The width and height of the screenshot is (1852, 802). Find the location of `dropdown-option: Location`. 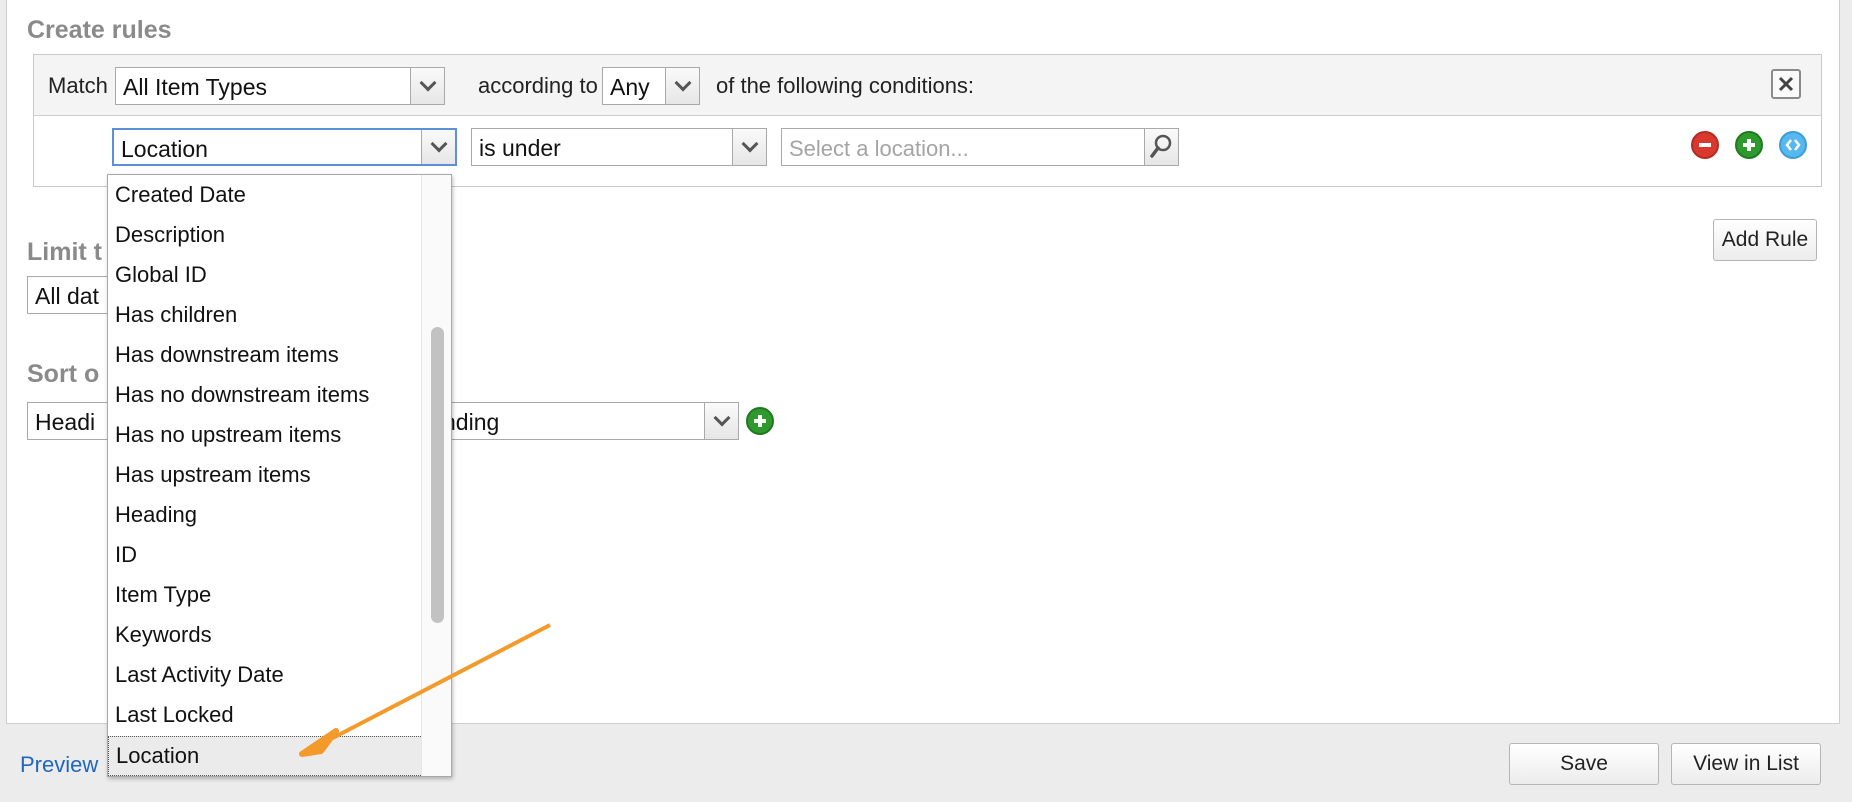

dropdown-option: Location is located at coordinates (265, 756).